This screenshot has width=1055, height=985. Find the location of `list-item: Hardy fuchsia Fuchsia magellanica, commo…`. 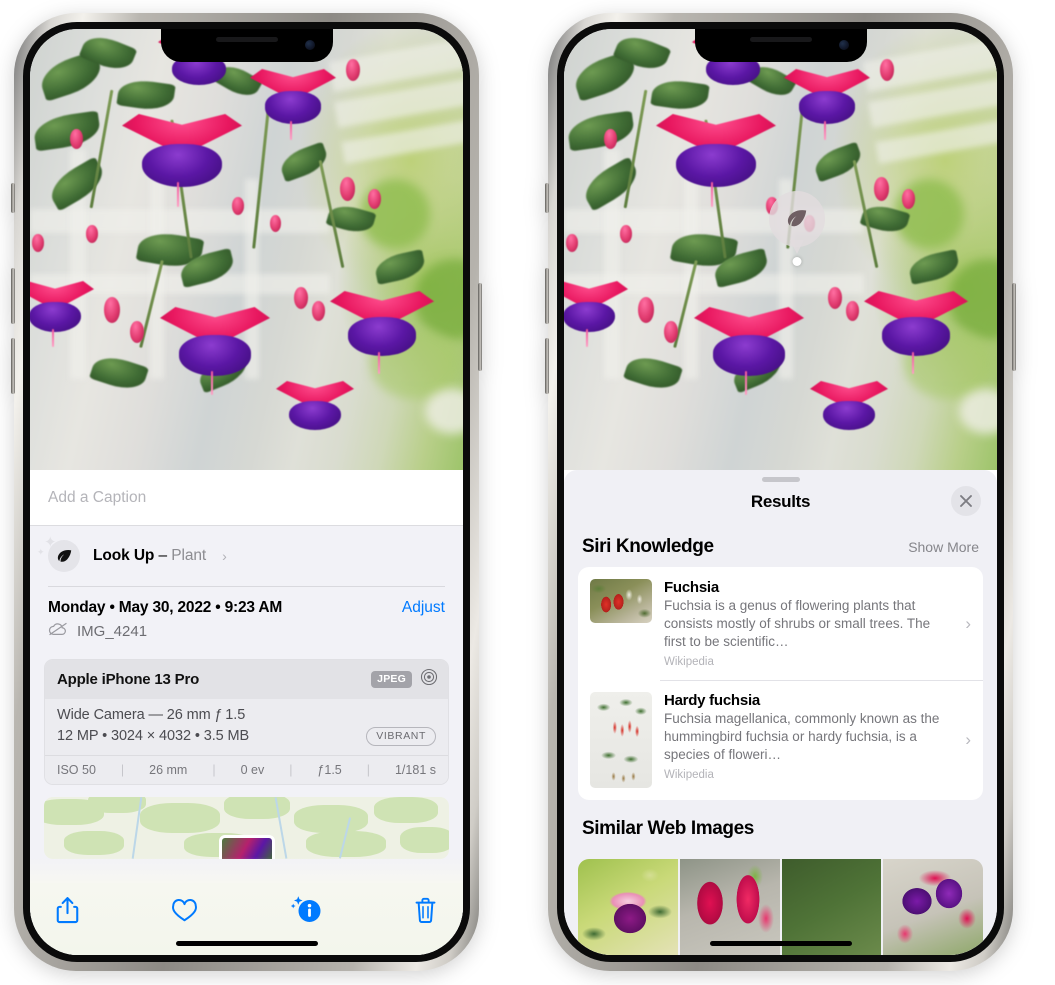

list-item: Hardy fuchsia Fuchsia magellanica, commo… is located at coordinates (780, 740).